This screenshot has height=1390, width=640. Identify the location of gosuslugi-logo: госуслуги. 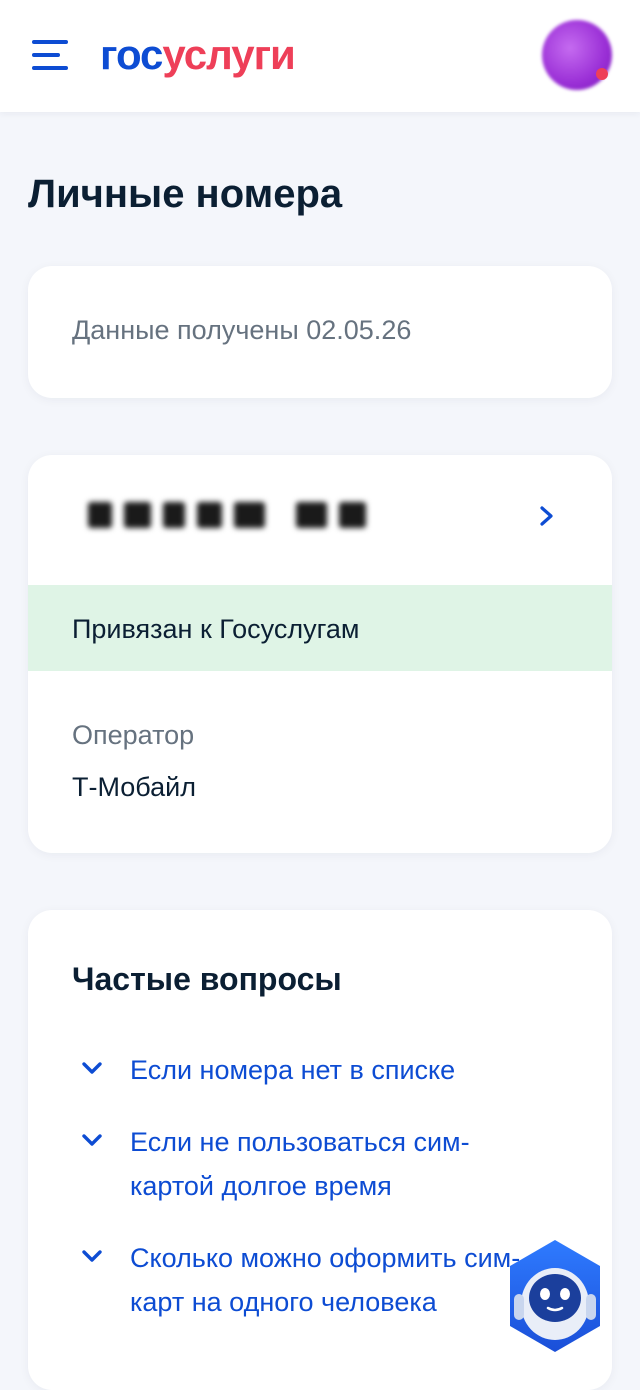
(198, 55).